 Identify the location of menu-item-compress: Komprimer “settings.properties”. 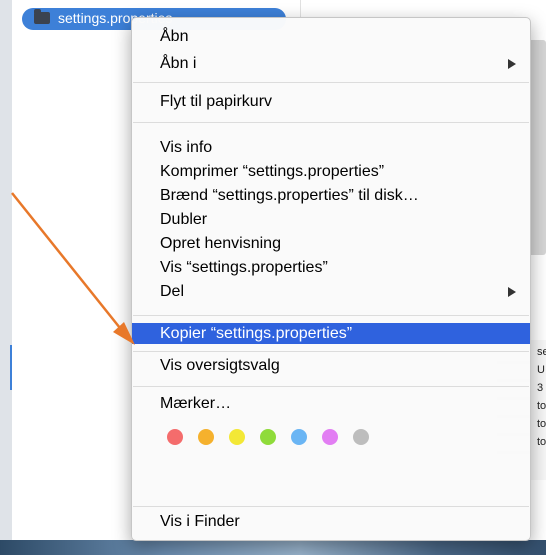
(331, 171).